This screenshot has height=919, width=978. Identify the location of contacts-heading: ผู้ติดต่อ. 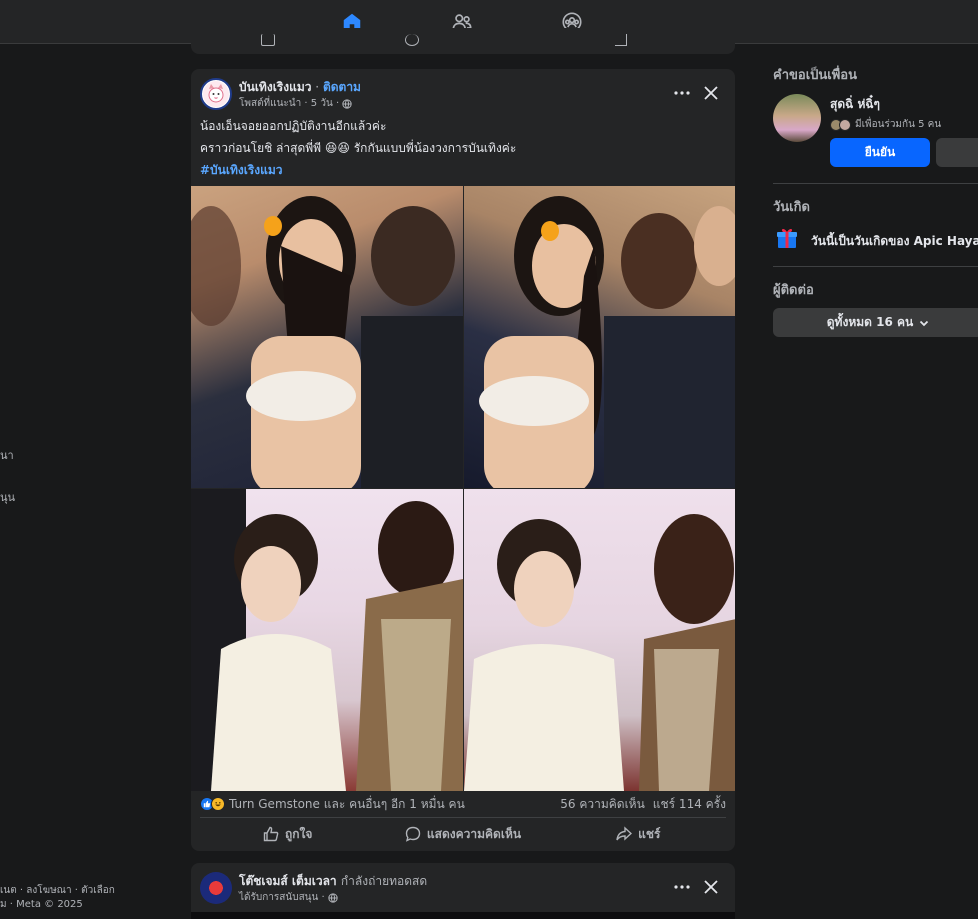
(793, 290).